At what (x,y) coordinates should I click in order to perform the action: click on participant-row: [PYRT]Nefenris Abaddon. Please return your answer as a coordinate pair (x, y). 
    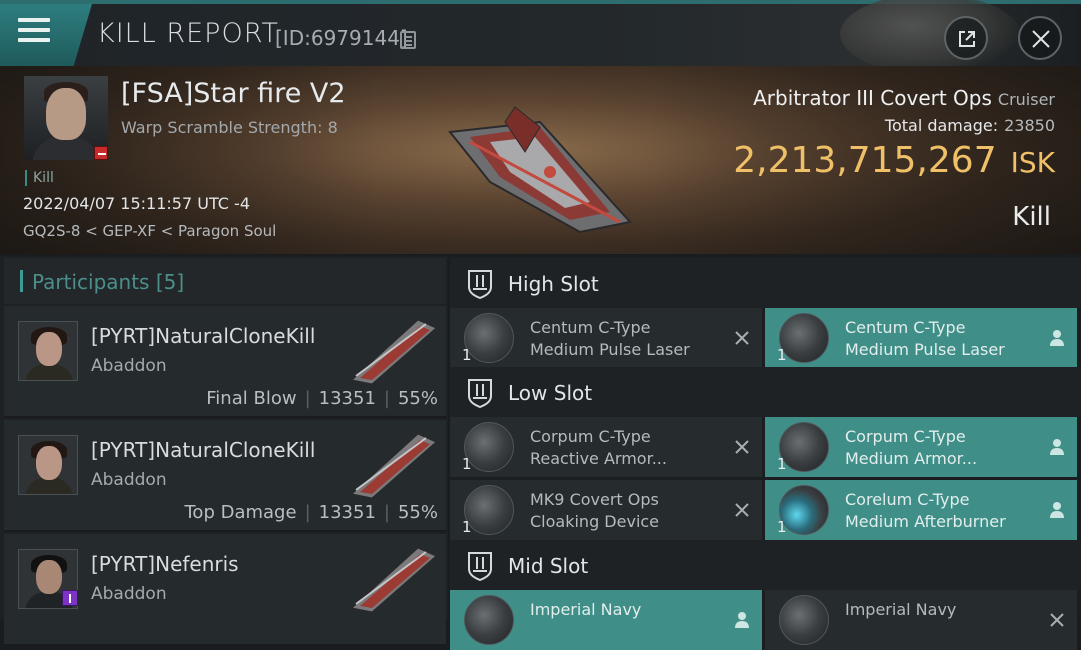
    Looking at the image, I should click on (225, 590).